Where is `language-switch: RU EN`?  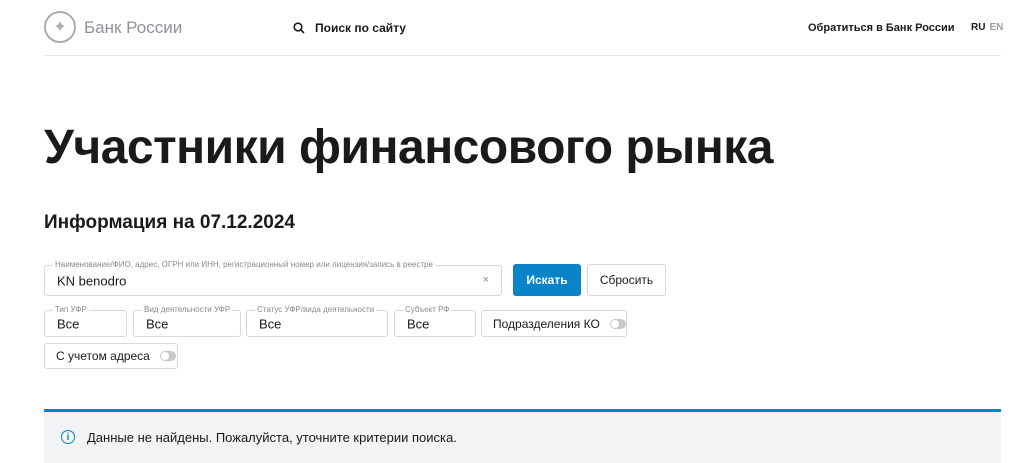
language-switch: RU EN is located at coordinates (987, 27).